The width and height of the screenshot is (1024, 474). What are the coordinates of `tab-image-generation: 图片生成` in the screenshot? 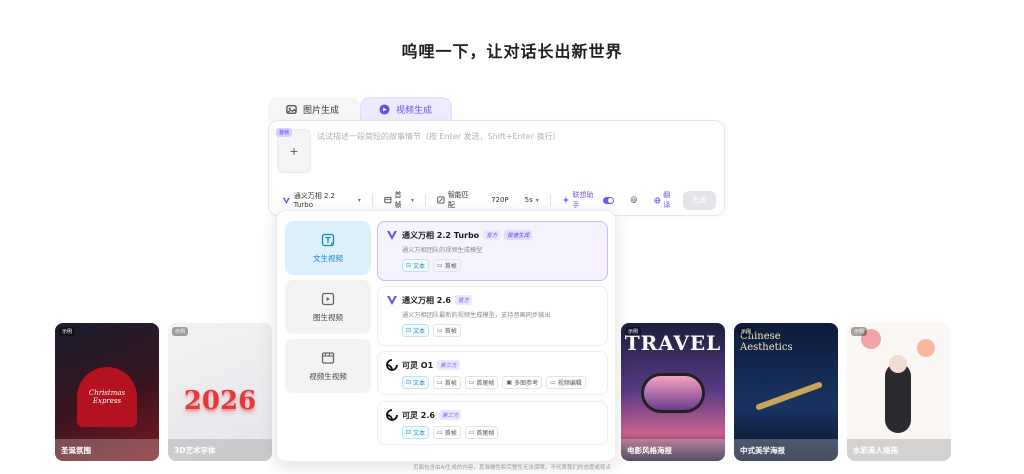 It's located at (314, 109).